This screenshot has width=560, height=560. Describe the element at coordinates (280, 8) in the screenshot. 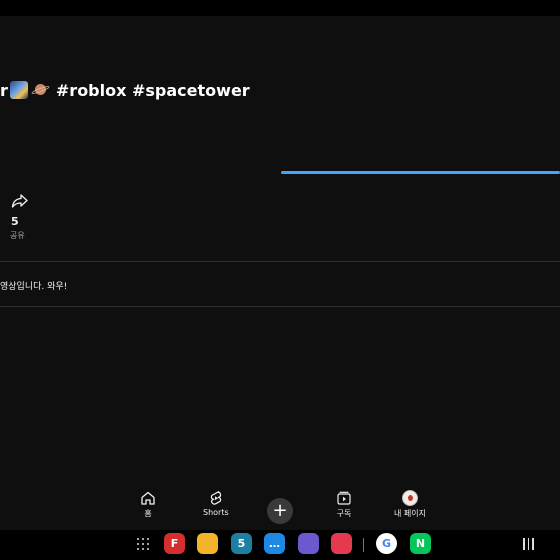

I see `status-bar-strip` at that location.